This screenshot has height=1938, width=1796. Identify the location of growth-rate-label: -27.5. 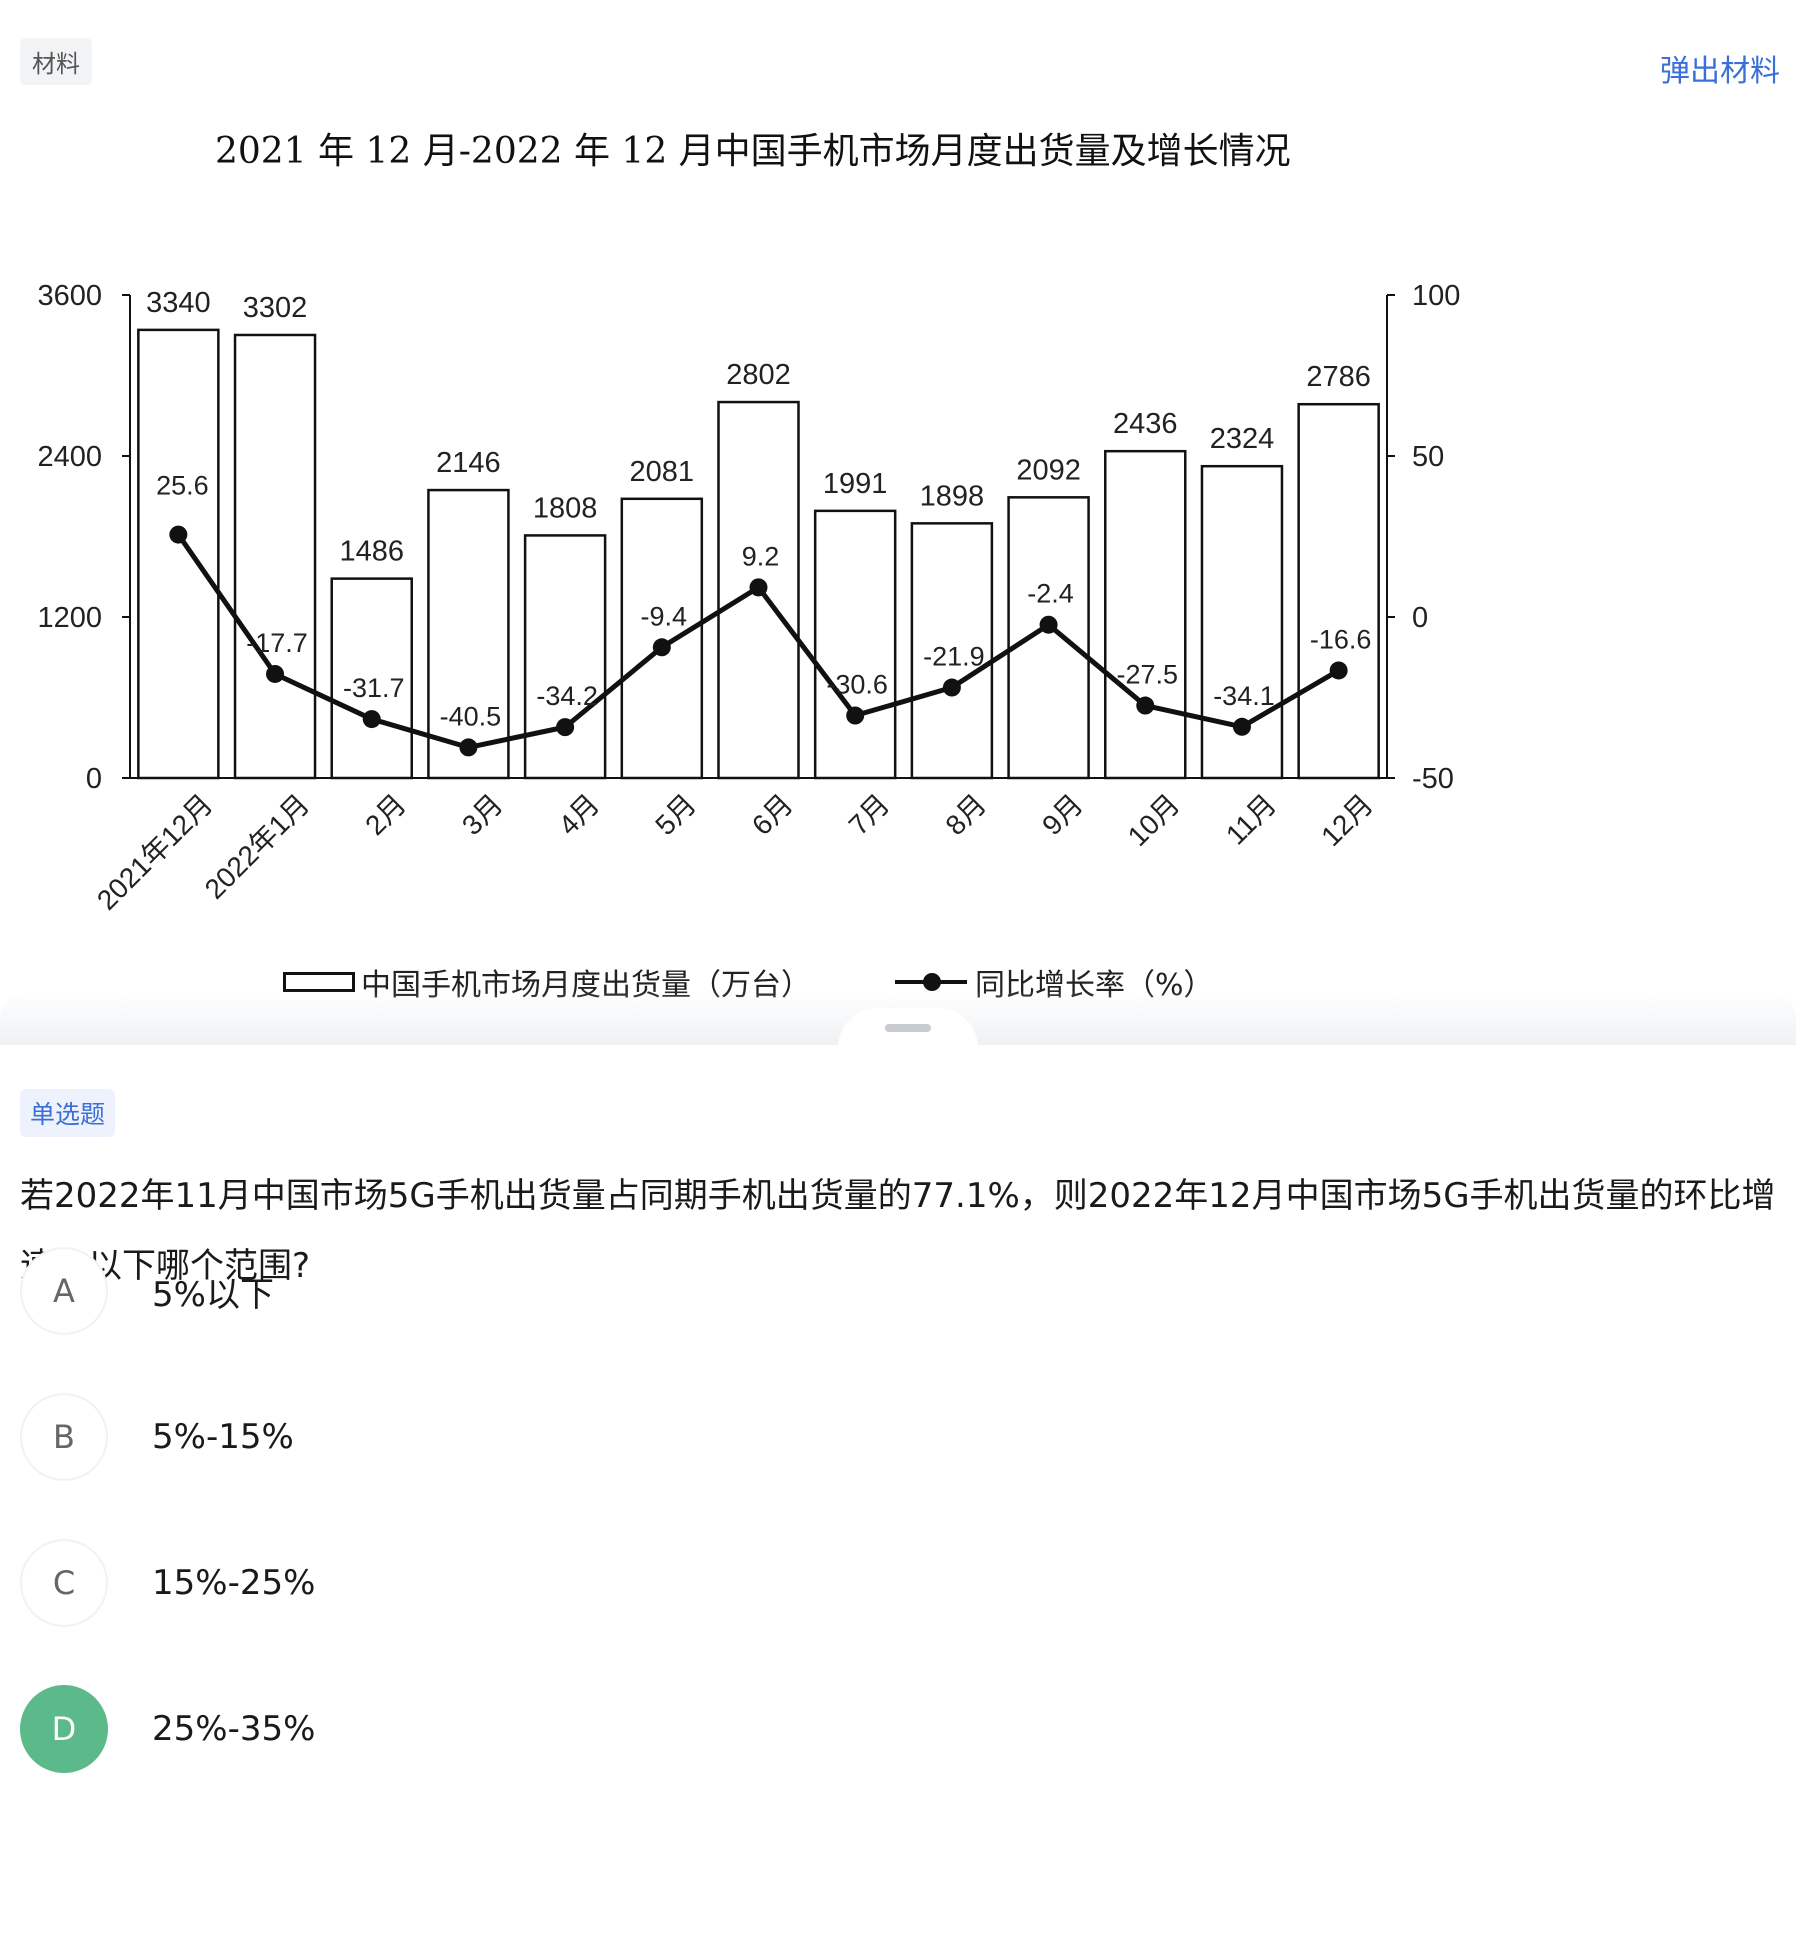
(1147, 675).